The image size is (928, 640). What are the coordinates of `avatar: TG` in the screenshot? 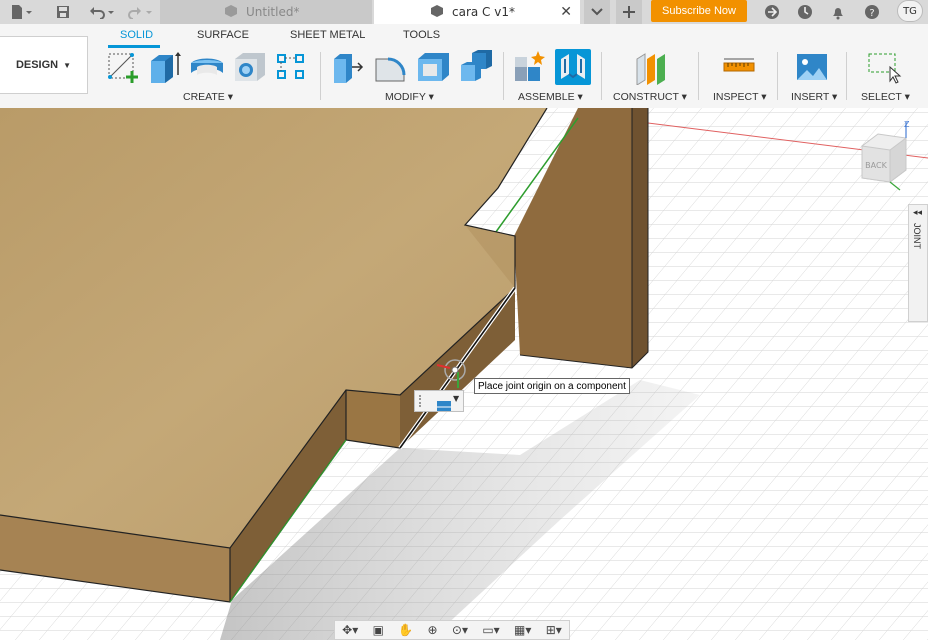 It's located at (910, 11).